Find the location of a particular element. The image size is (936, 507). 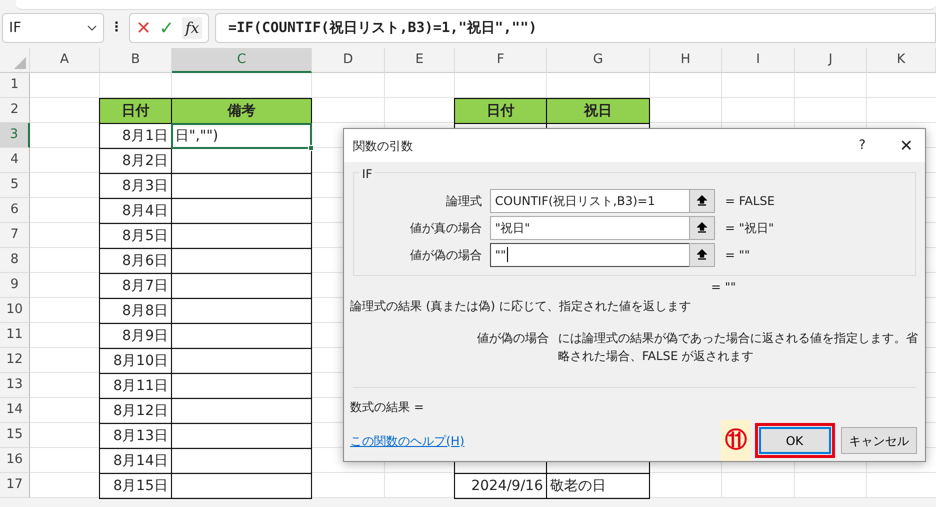

row-header: 14 is located at coordinates (15, 410).